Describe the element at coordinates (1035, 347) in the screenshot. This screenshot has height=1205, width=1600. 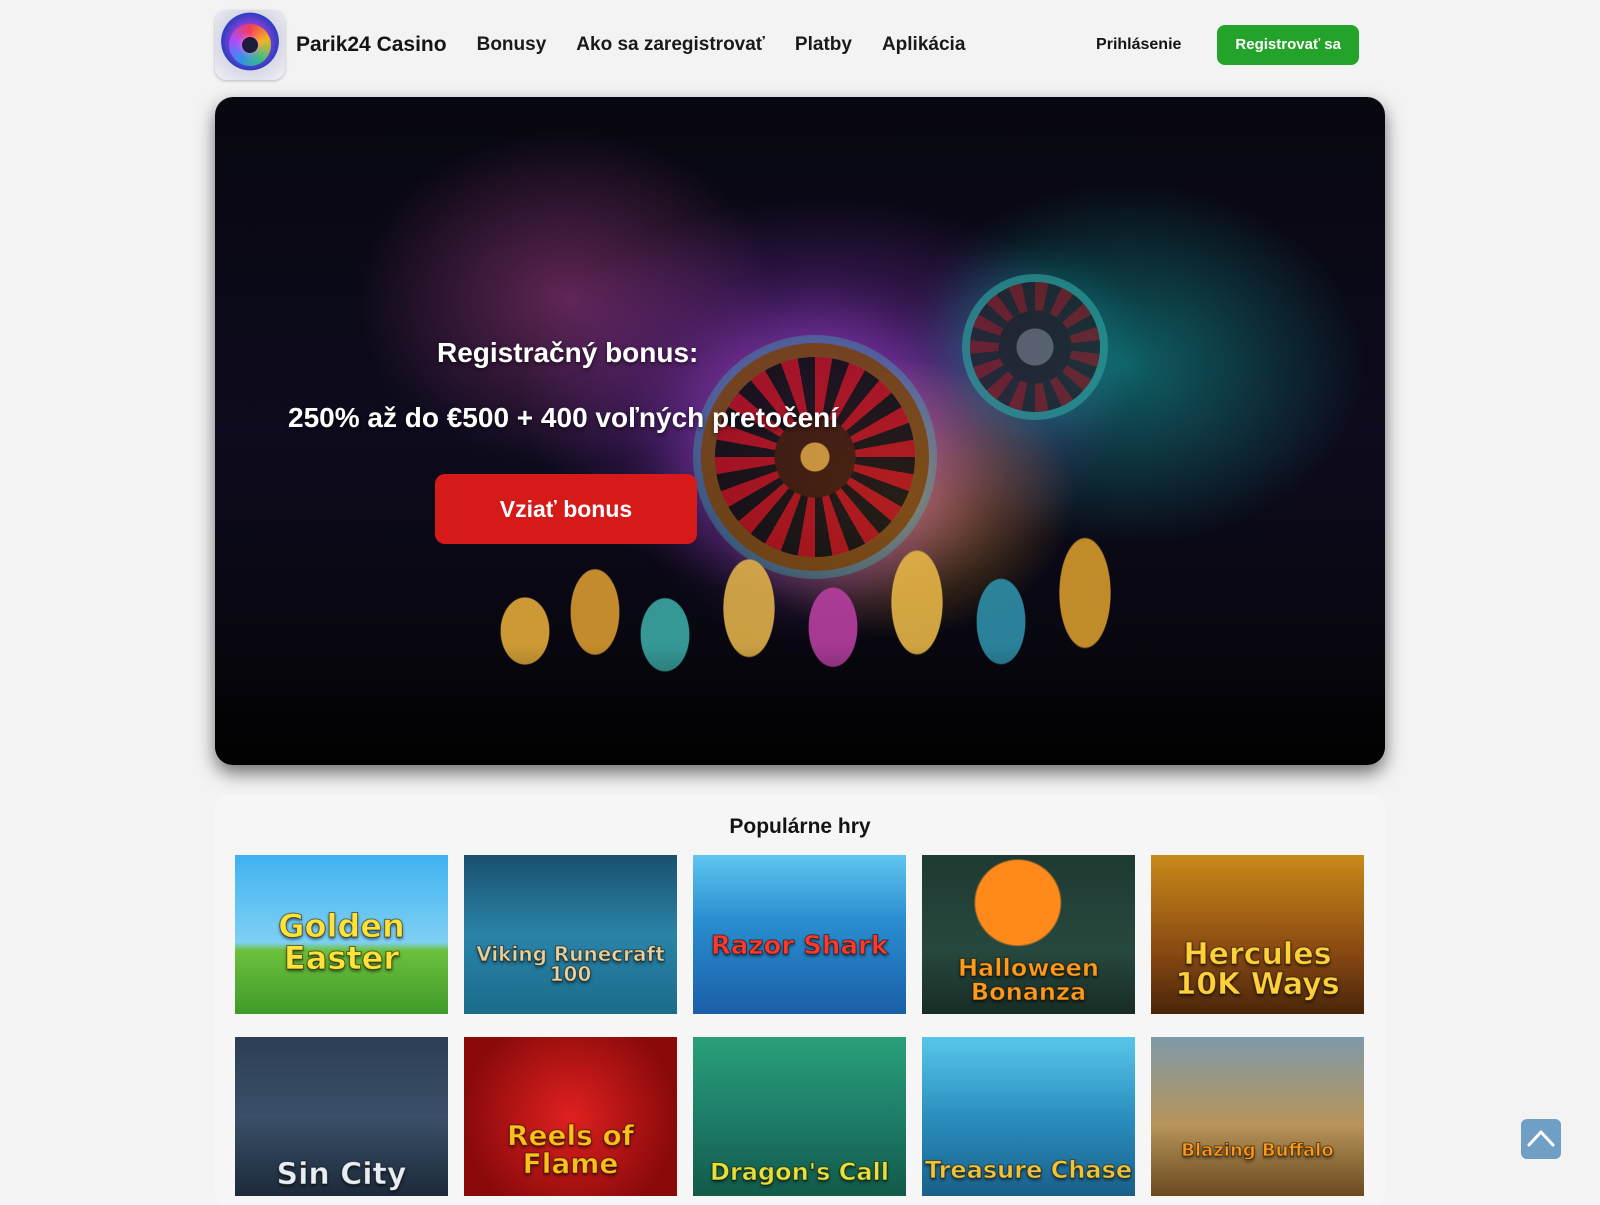
I see `roulette-wheel-small-graphic` at that location.